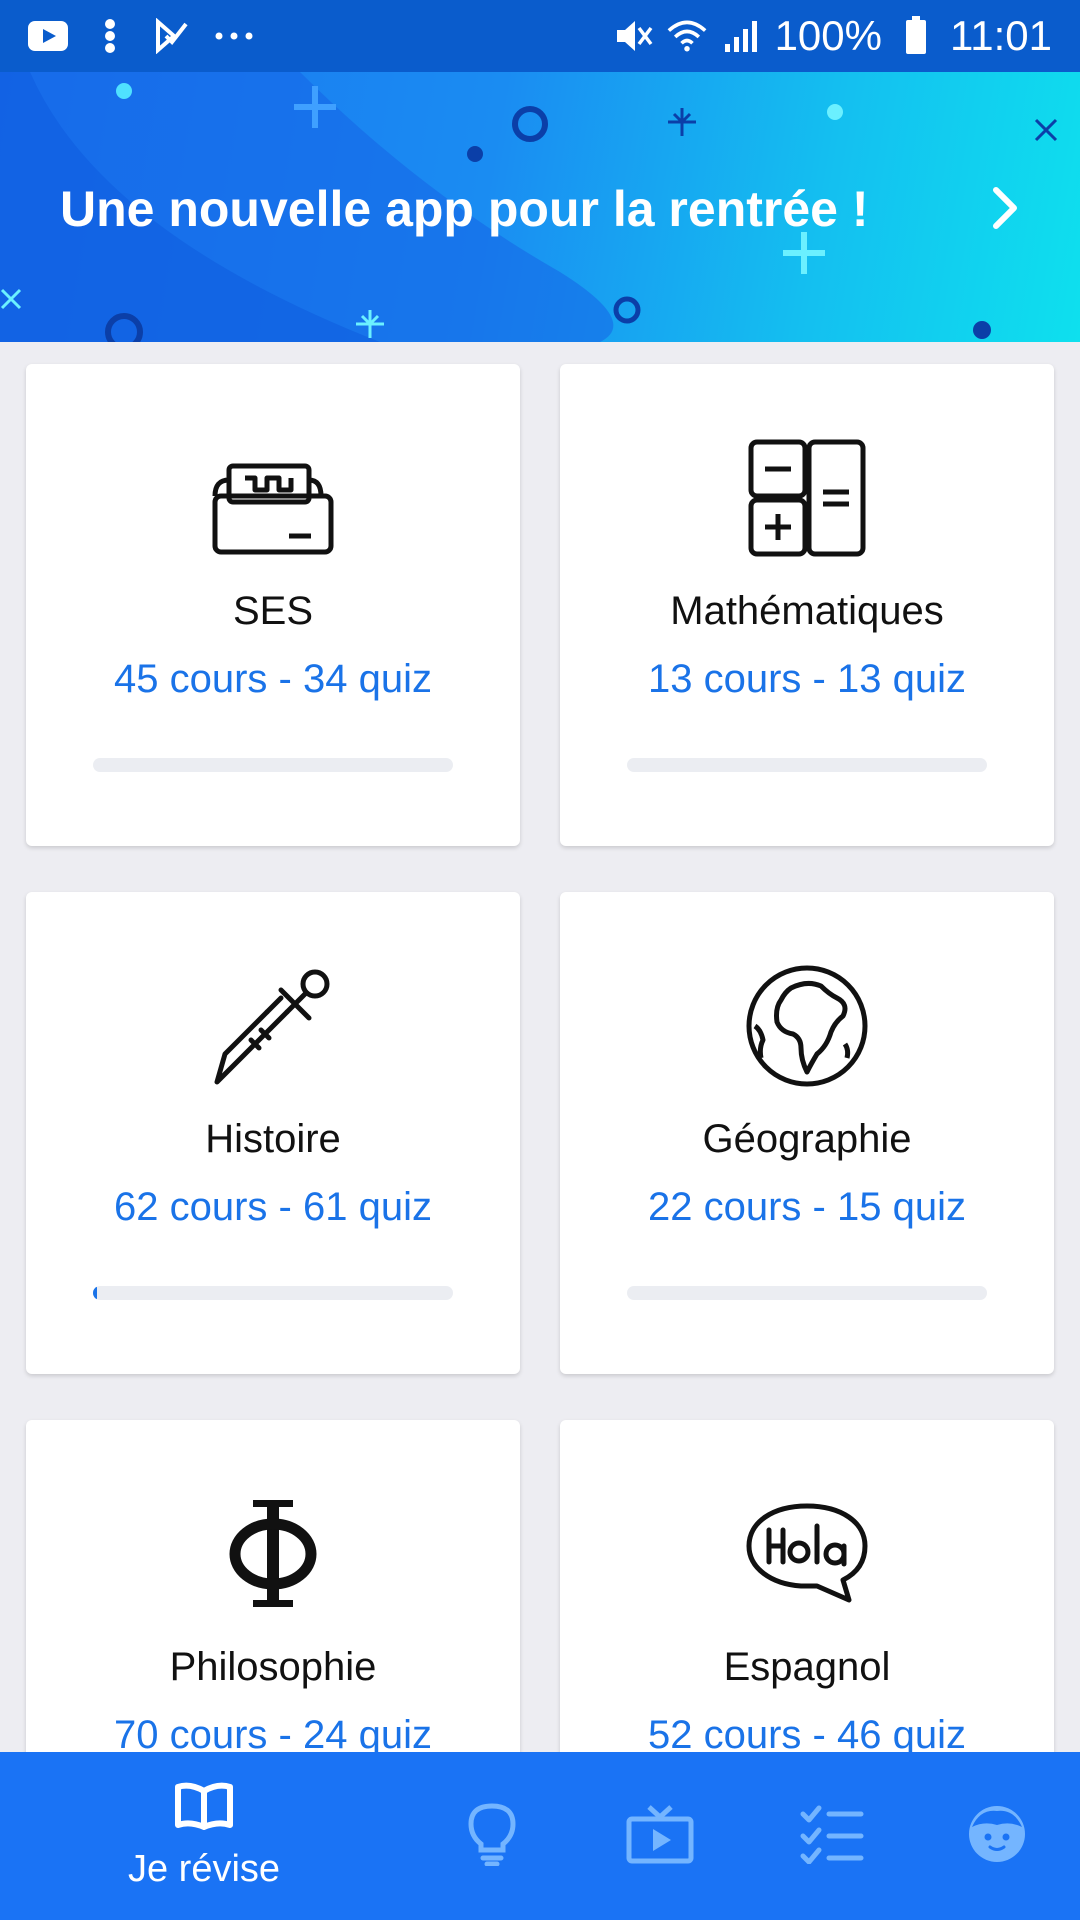  What do you see at coordinates (1006, 208) in the screenshot?
I see `chevron-right-icon` at bounding box center [1006, 208].